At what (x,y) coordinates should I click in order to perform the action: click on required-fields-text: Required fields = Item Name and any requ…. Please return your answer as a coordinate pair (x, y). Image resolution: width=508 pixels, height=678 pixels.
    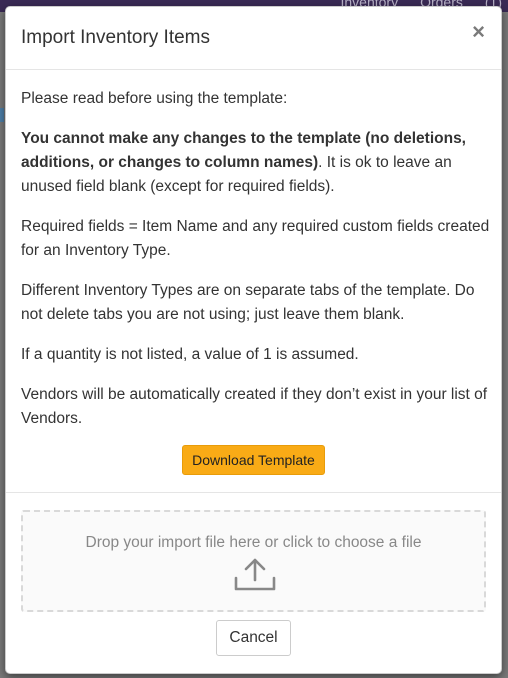
    Looking at the image, I should click on (255, 238).